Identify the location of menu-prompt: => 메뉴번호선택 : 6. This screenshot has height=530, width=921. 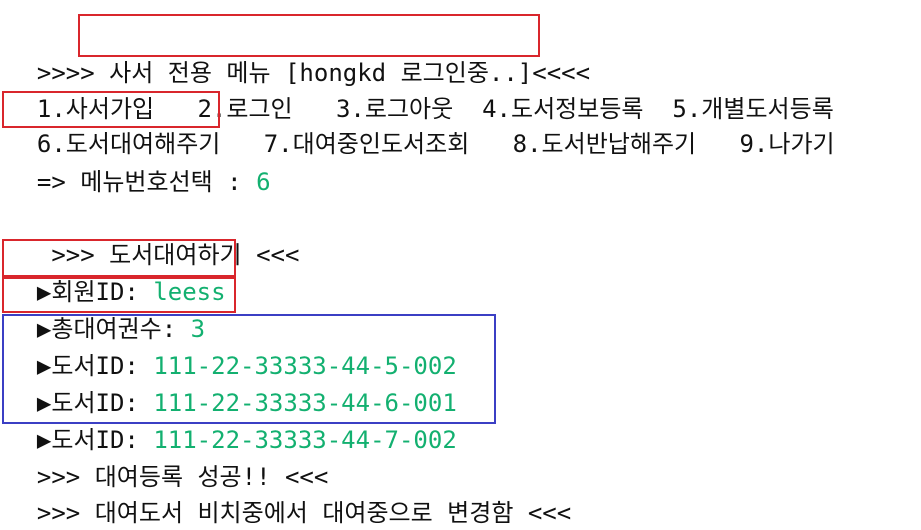
(139, 163).